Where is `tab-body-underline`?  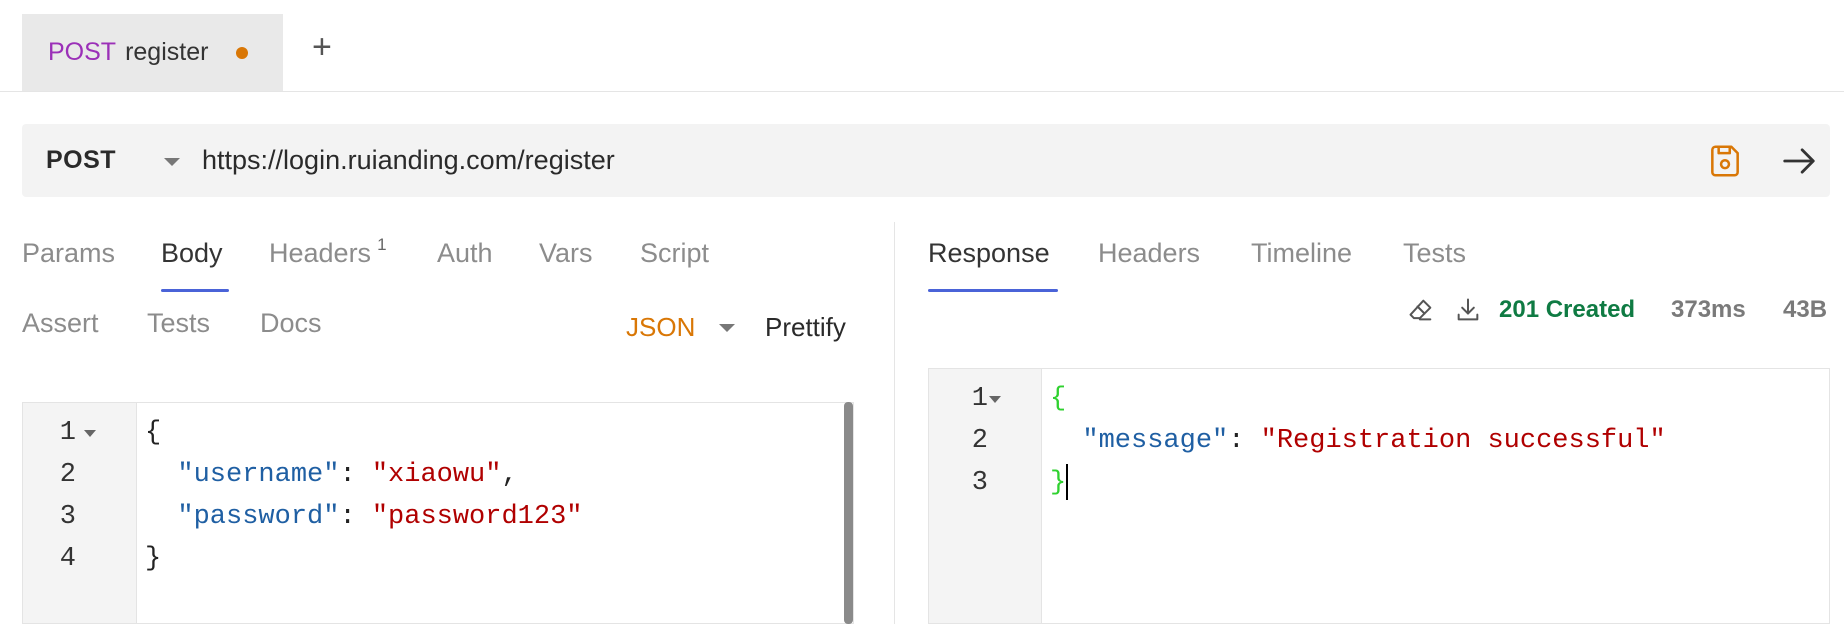
tab-body-underline is located at coordinates (195, 290).